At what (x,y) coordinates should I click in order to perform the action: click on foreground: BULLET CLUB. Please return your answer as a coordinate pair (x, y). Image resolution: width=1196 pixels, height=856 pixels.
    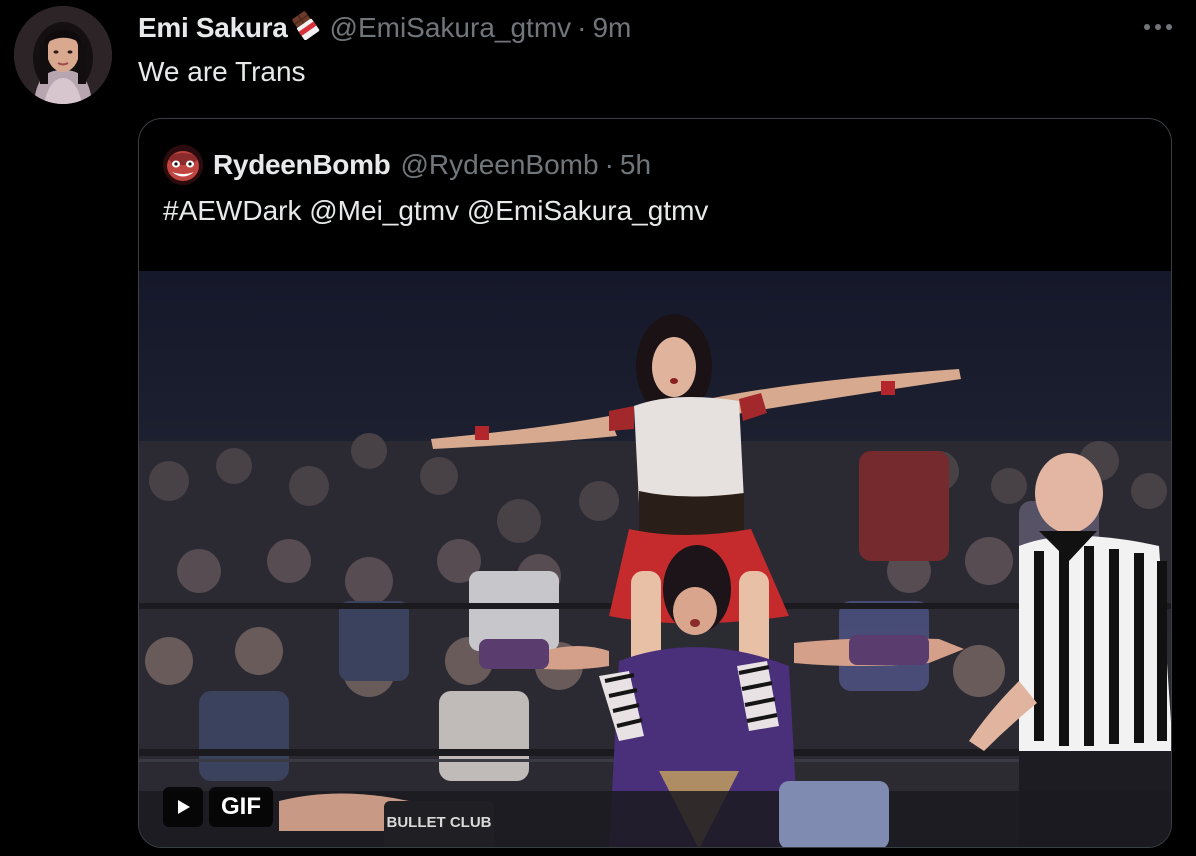
    Looking at the image, I should click on (655, 814).